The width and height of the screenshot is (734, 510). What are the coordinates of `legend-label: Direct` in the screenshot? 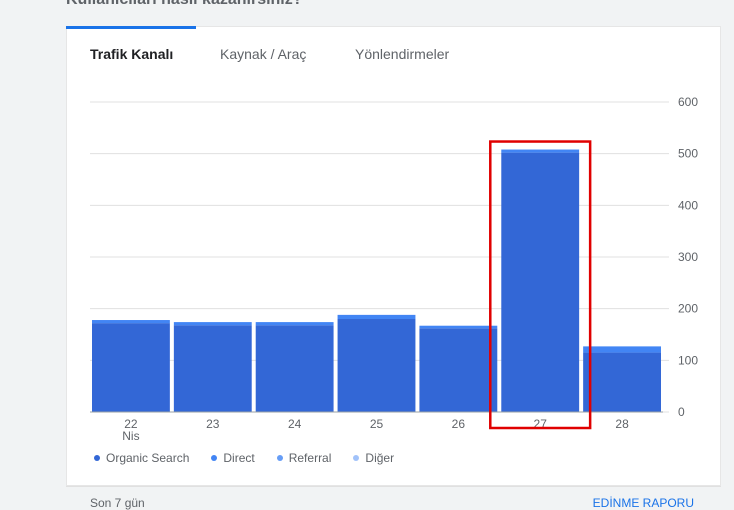 It's located at (239, 458).